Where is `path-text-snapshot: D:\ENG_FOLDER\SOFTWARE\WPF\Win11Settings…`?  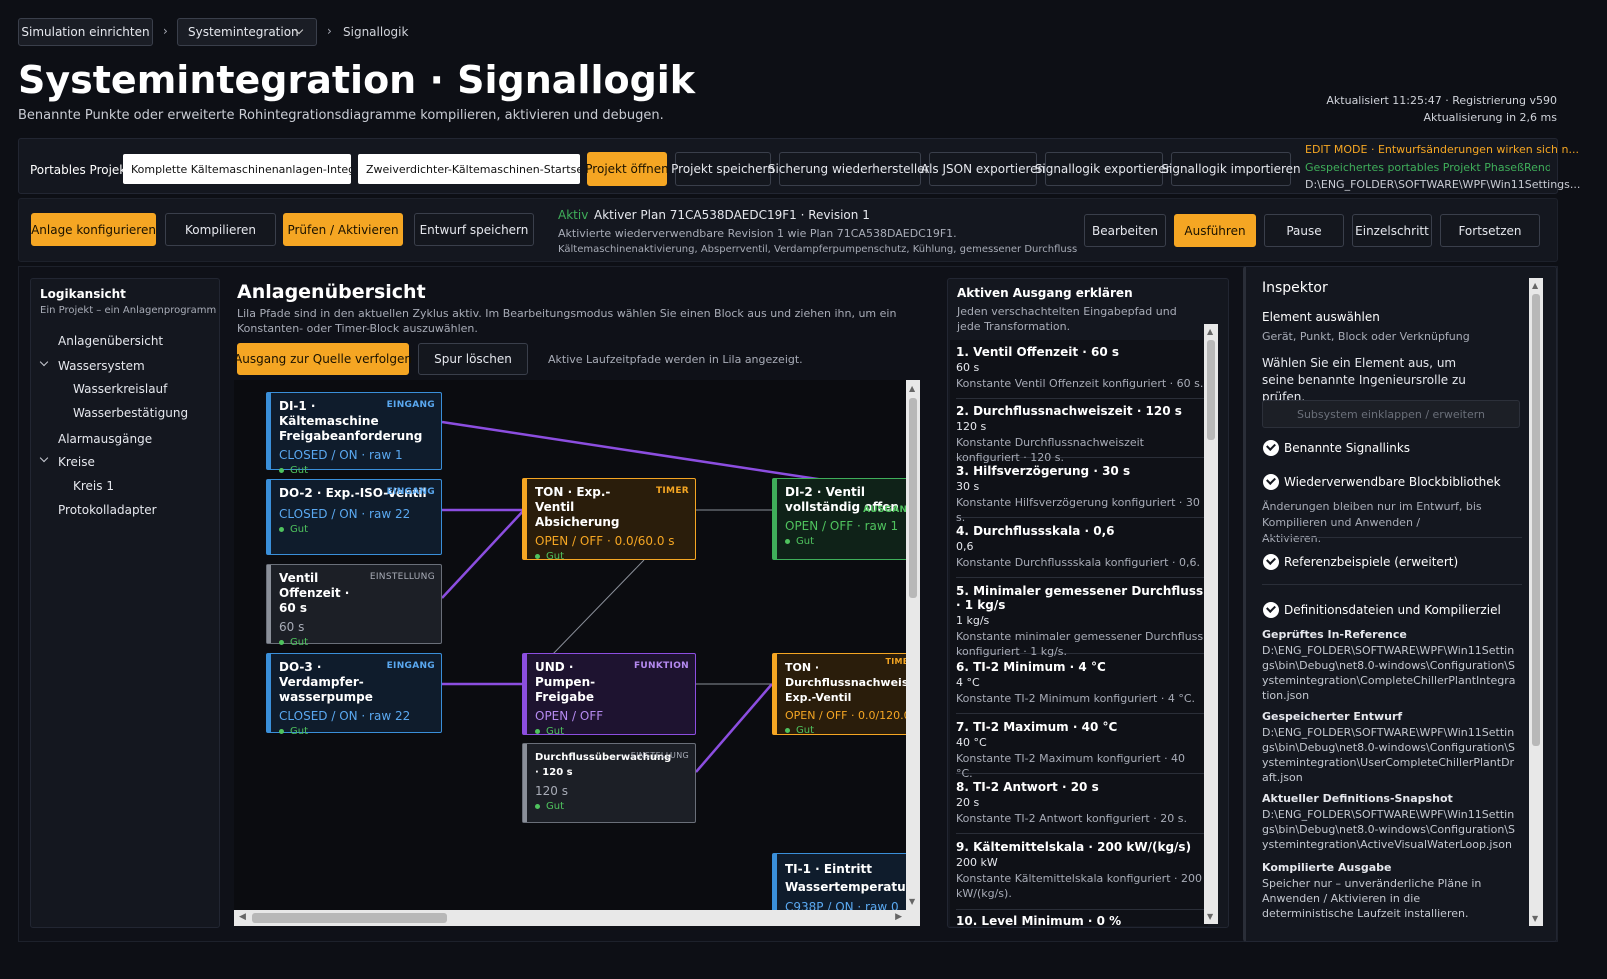 path-text-snapshot: D:\ENG_FOLDER\SOFTWARE\WPF\Win11Settings… is located at coordinates (1388, 829).